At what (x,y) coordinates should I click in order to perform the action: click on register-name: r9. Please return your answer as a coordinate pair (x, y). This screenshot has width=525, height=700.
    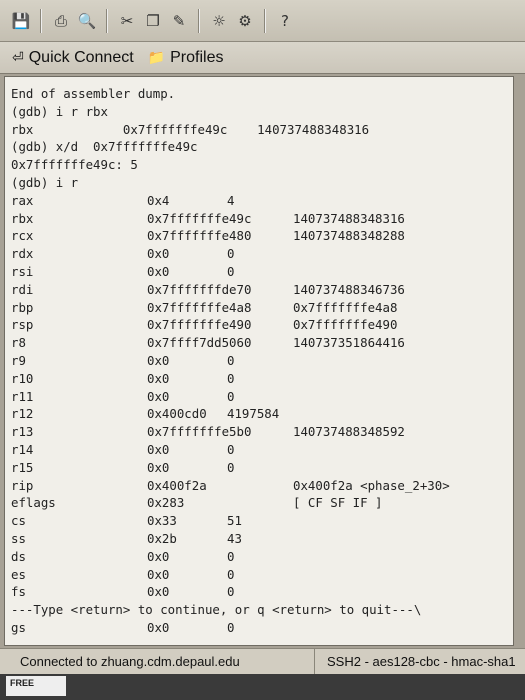
    Looking at the image, I should click on (18, 360).